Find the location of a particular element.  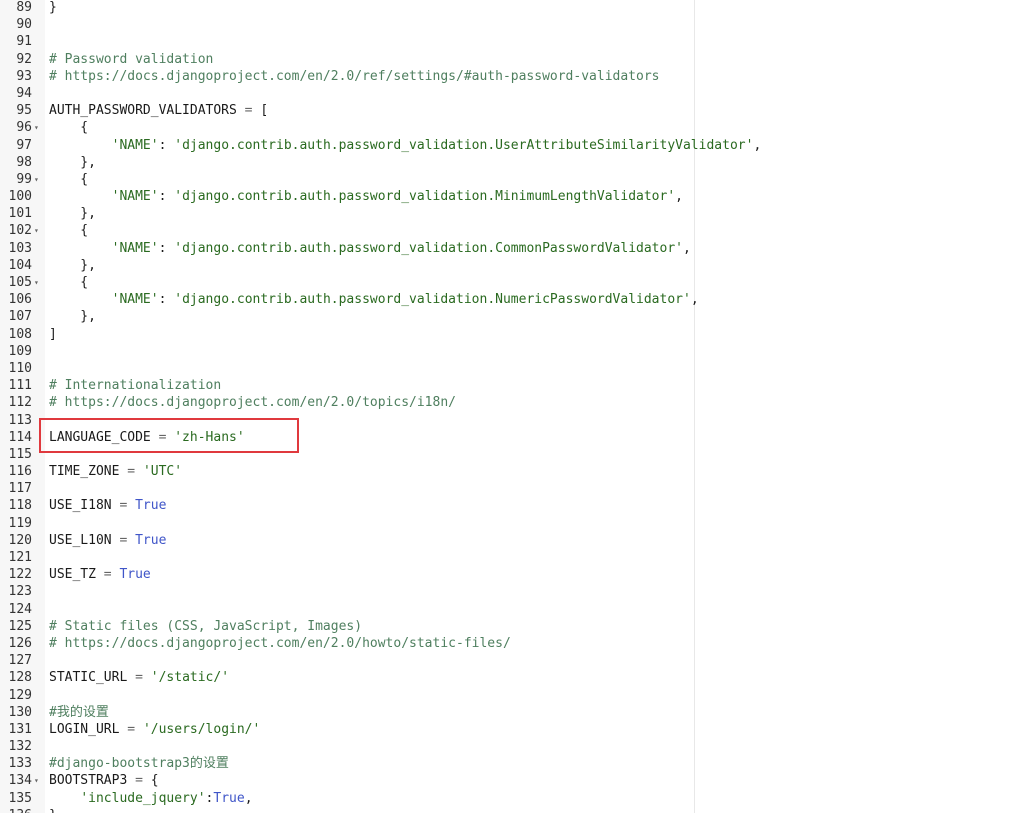

code-line: 90 is located at coordinates (507, 24).